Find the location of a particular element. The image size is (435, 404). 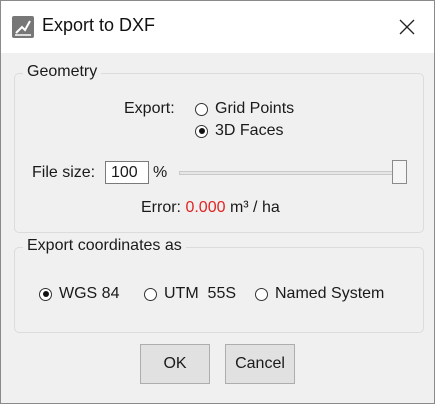

export-label: Export: is located at coordinates (149, 108).